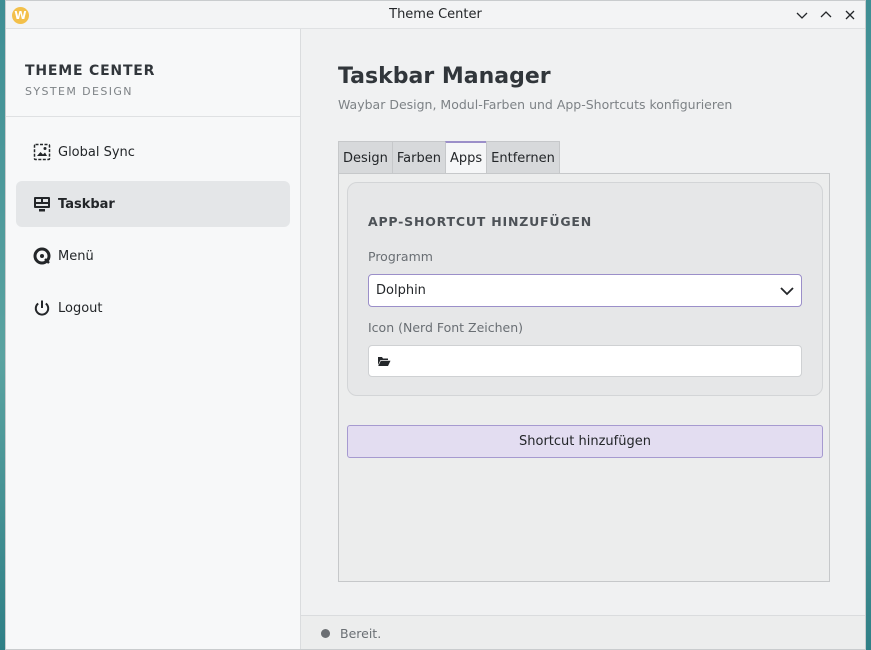 Image resolution: width=871 pixels, height=650 pixels. What do you see at coordinates (153, 256) in the screenshot?
I see `sidebar-item-menu: Menü` at bounding box center [153, 256].